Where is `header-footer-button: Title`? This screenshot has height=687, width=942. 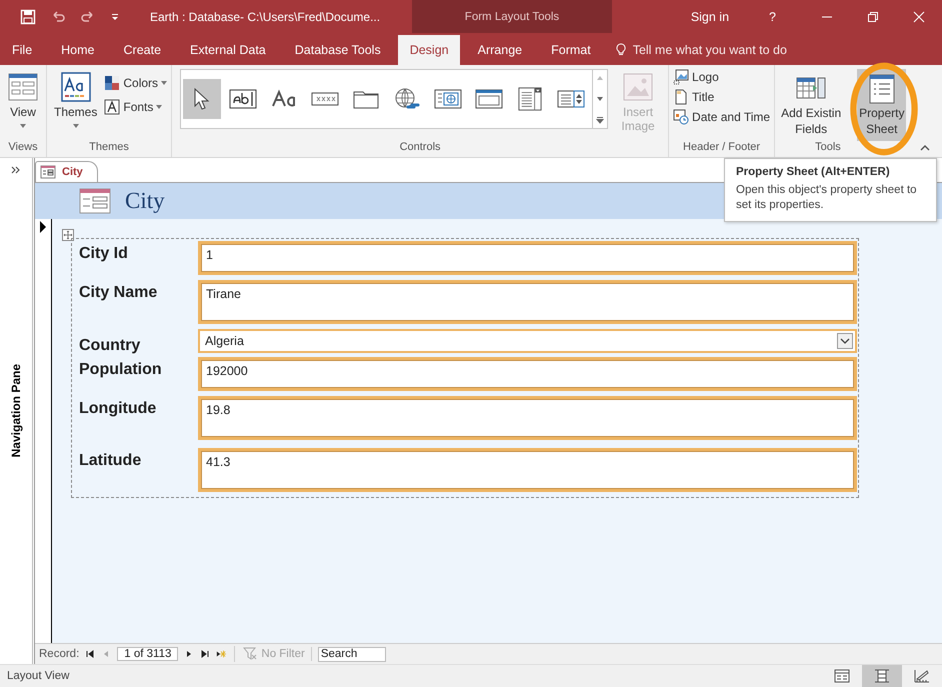
header-footer-button: Title is located at coordinates (693, 97).